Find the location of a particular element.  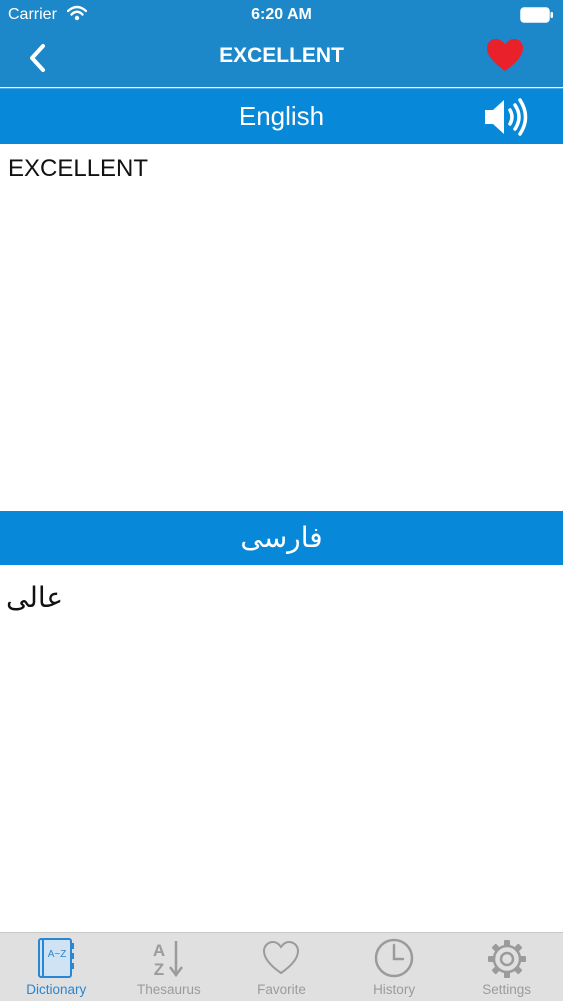

tab-settings-label: Settings is located at coordinates (507, 989).